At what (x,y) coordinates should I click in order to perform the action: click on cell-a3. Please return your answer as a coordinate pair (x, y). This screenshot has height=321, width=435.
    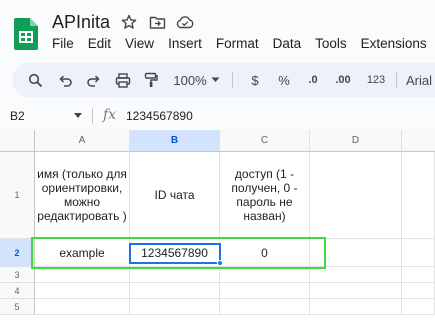
    Looking at the image, I should click on (82, 275).